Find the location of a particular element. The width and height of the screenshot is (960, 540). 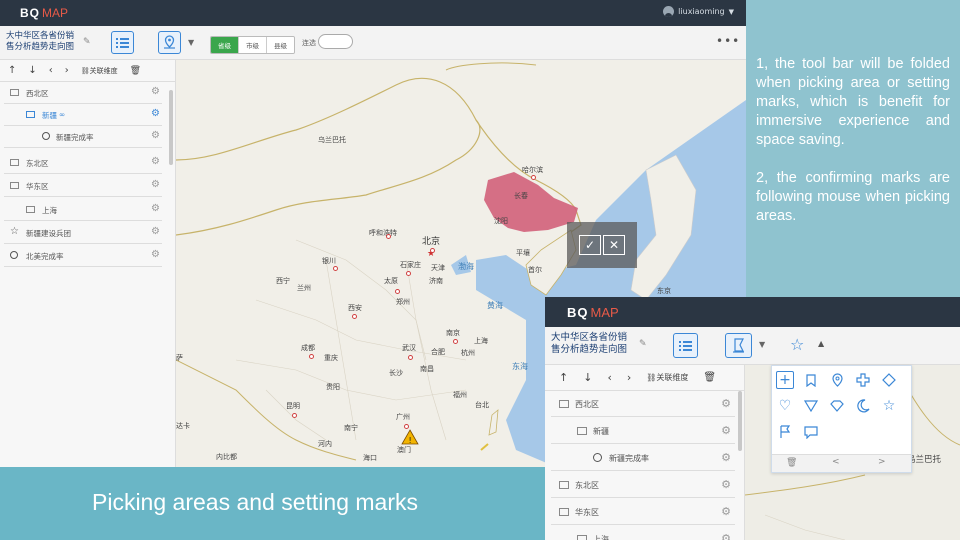

level-city: 市级 is located at coordinates (252, 45).